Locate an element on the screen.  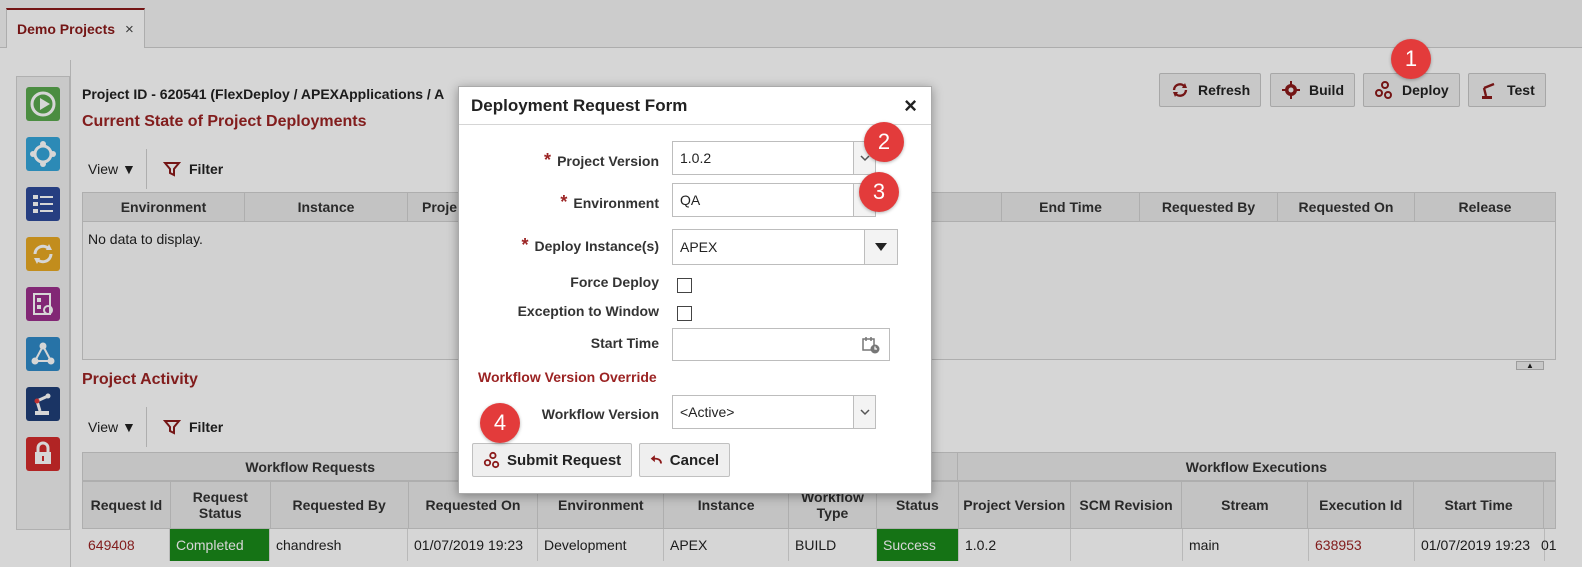
submit-request-button: Submit Request is located at coordinates (552, 460).